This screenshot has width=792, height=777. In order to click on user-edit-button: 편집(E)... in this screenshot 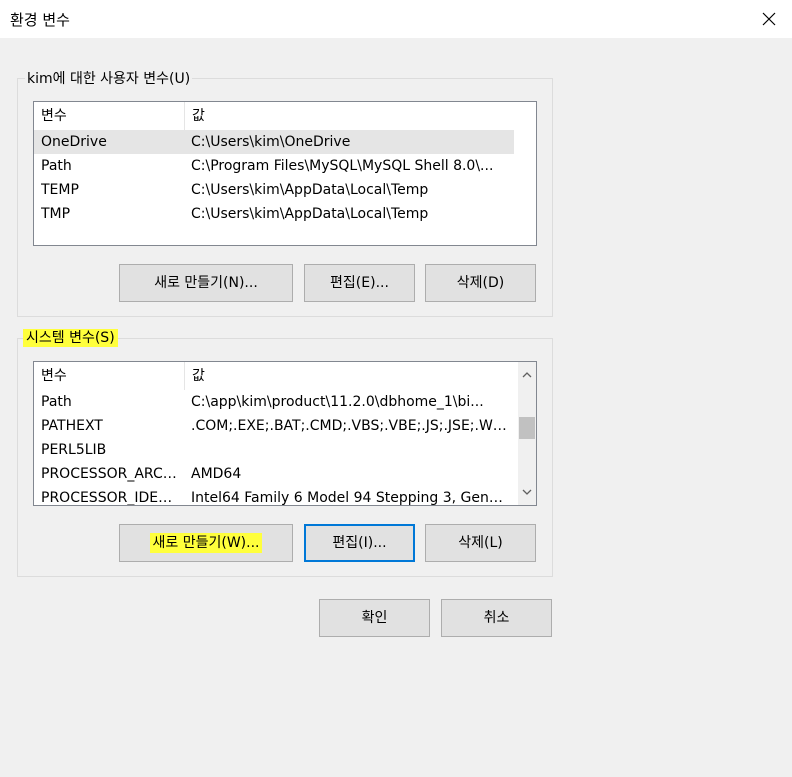, I will do `click(359, 283)`.